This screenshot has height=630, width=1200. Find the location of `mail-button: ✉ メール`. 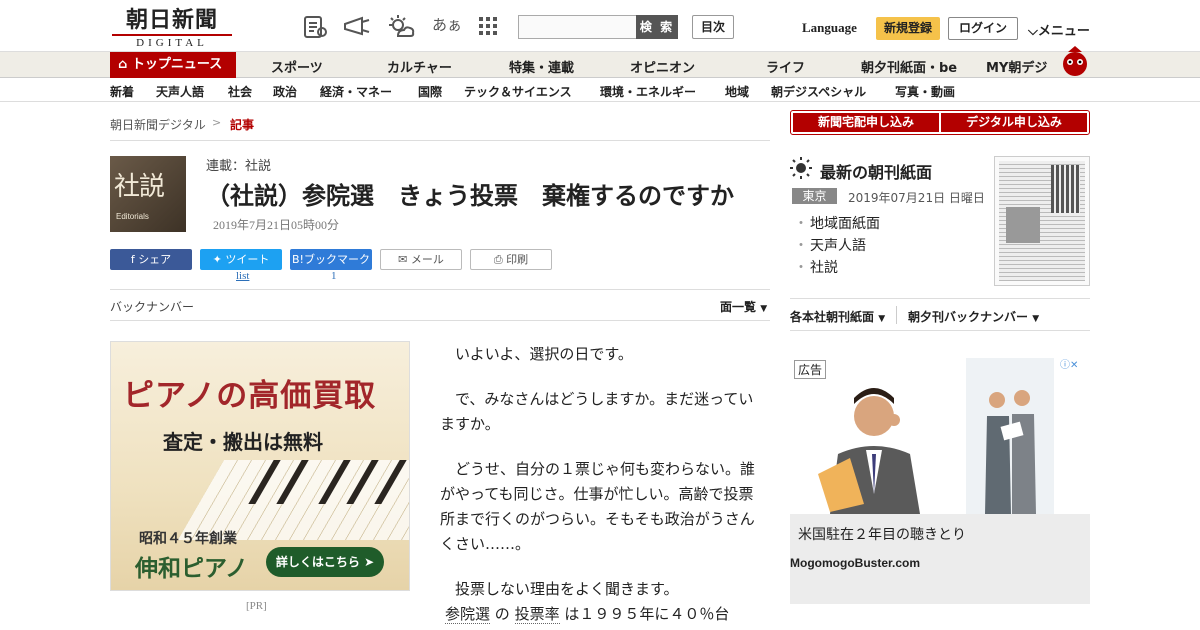

mail-button: ✉ メール is located at coordinates (421, 259).